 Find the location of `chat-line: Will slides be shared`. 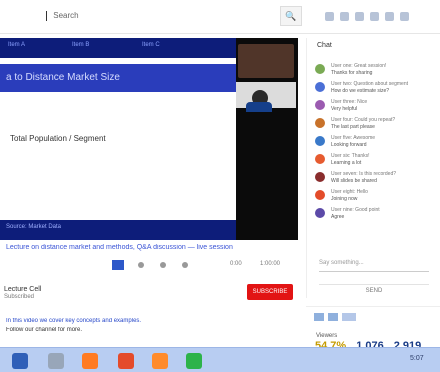

chat-line: Will slides be shared is located at coordinates (354, 181).